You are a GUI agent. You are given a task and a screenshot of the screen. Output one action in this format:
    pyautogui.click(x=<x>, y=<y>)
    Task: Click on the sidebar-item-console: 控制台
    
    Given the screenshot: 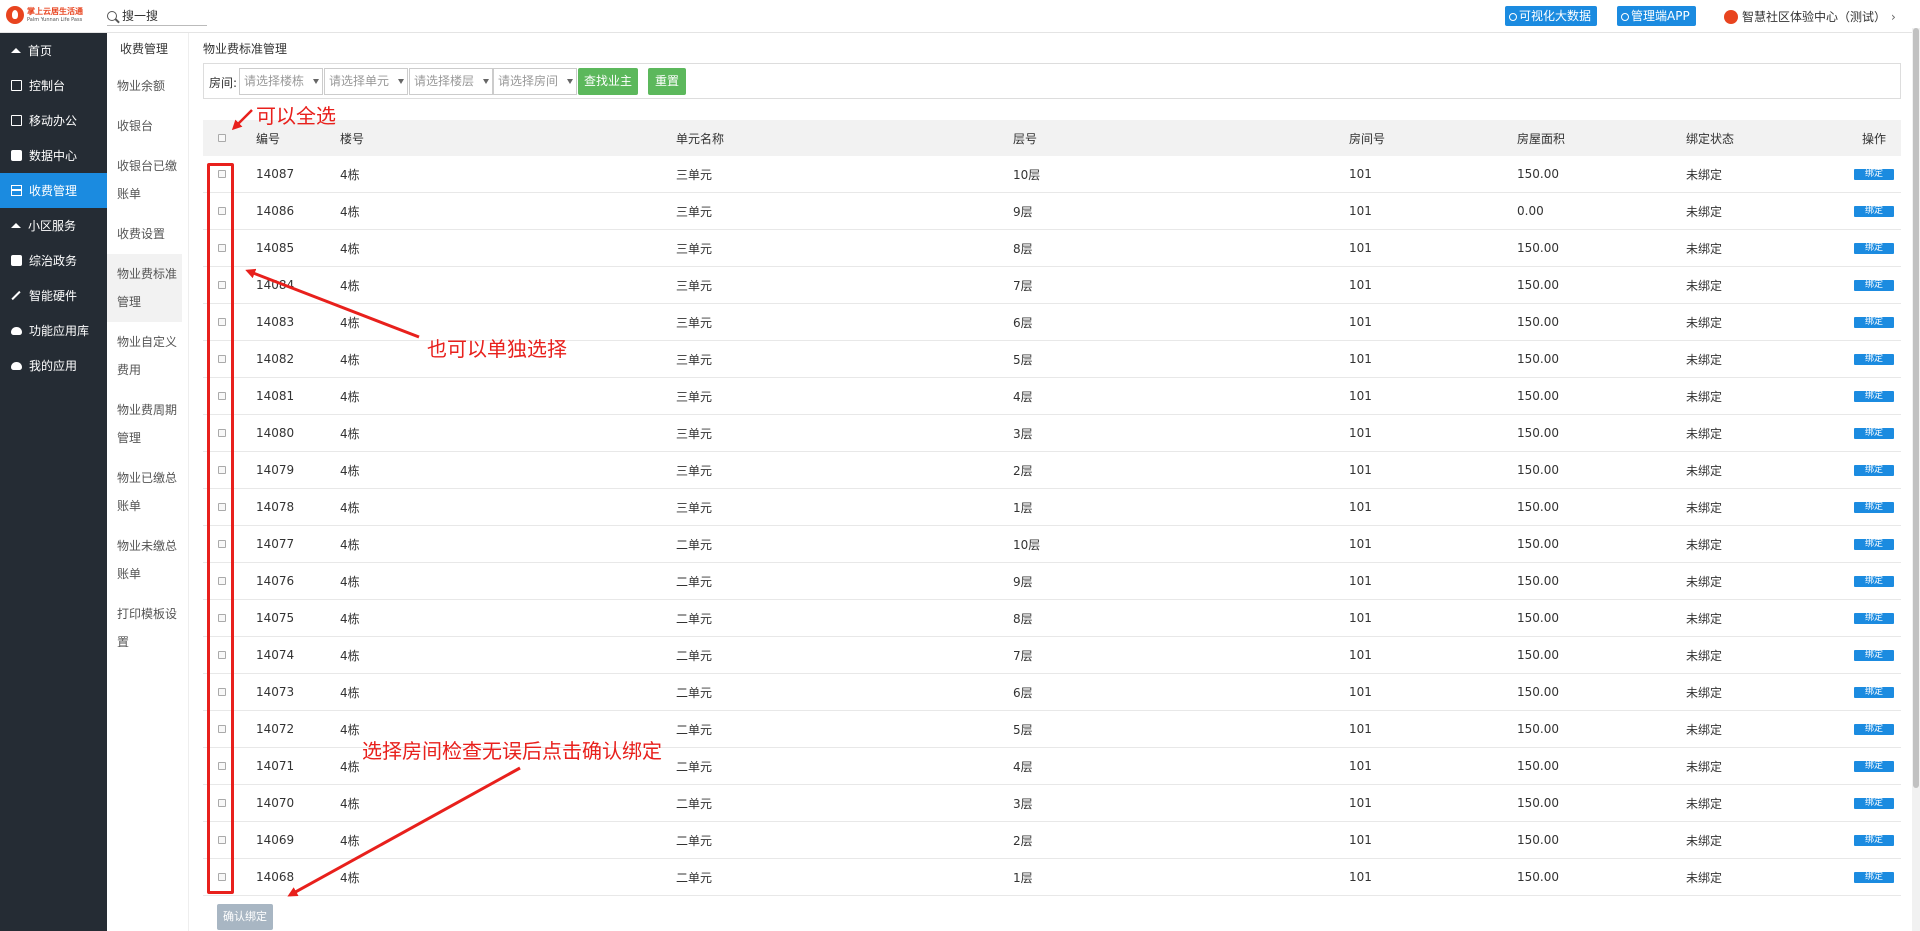 What is the action you would take?
    pyautogui.click(x=53, y=85)
    